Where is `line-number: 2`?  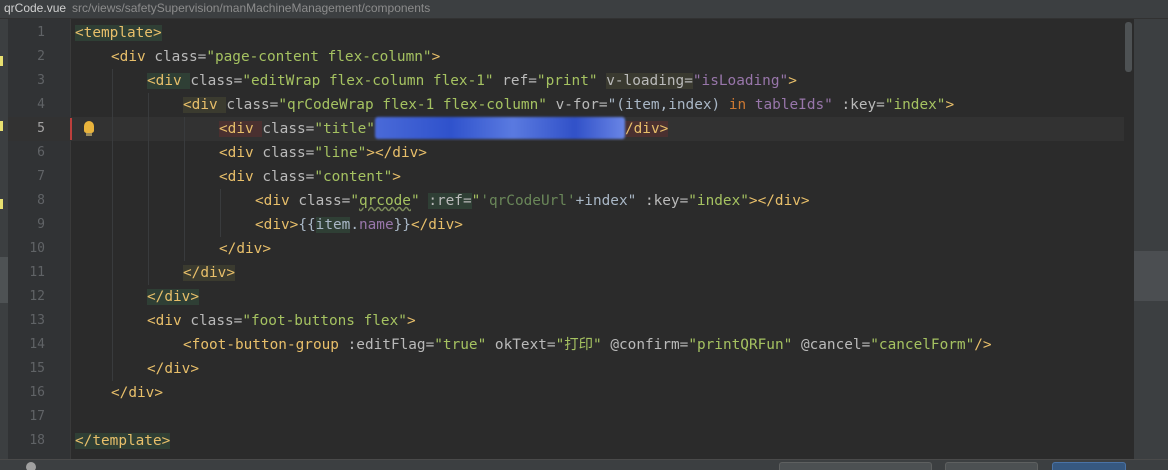
line-number: 2 is located at coordinates (41, 56).